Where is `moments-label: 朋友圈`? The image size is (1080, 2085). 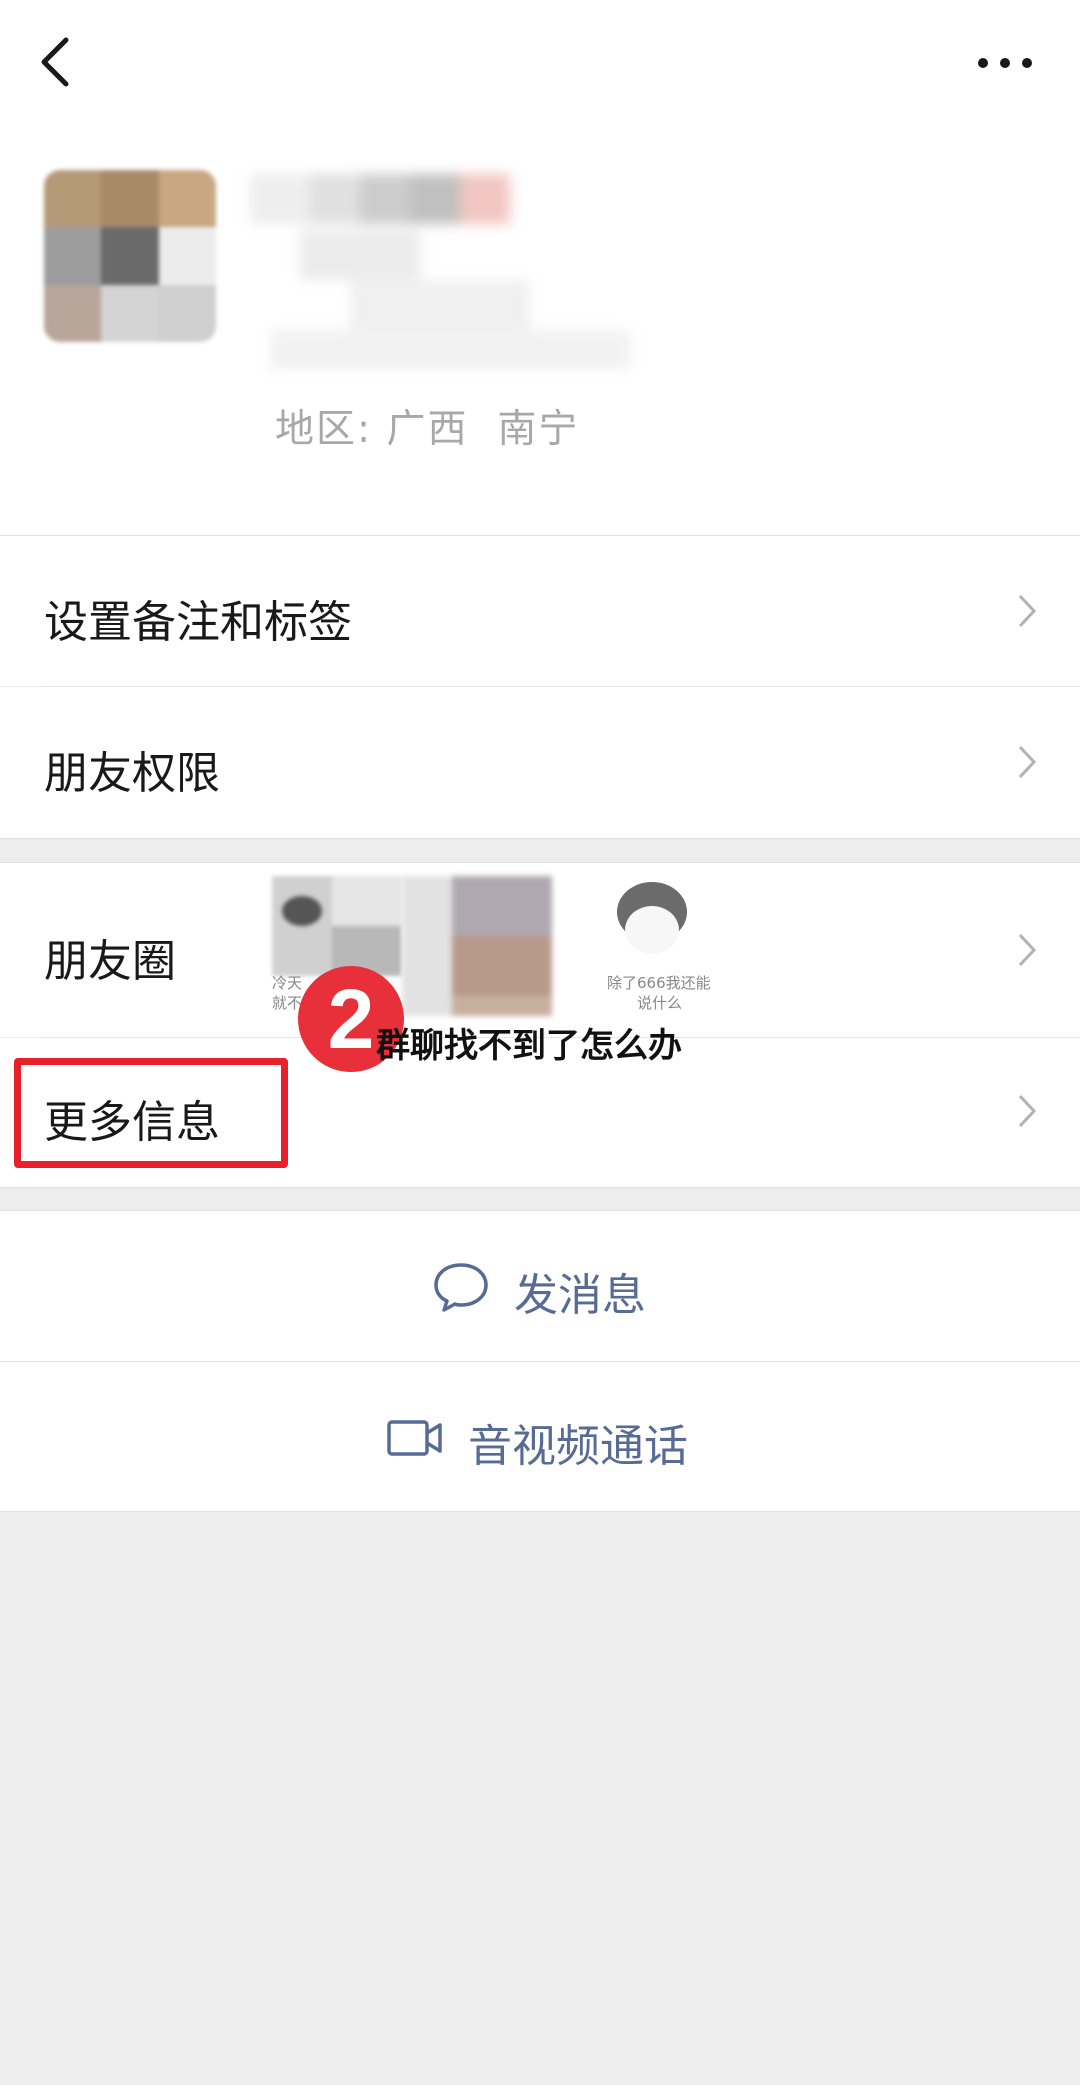
moments-label: 朋友圈 is located at coordinates (110, 961).